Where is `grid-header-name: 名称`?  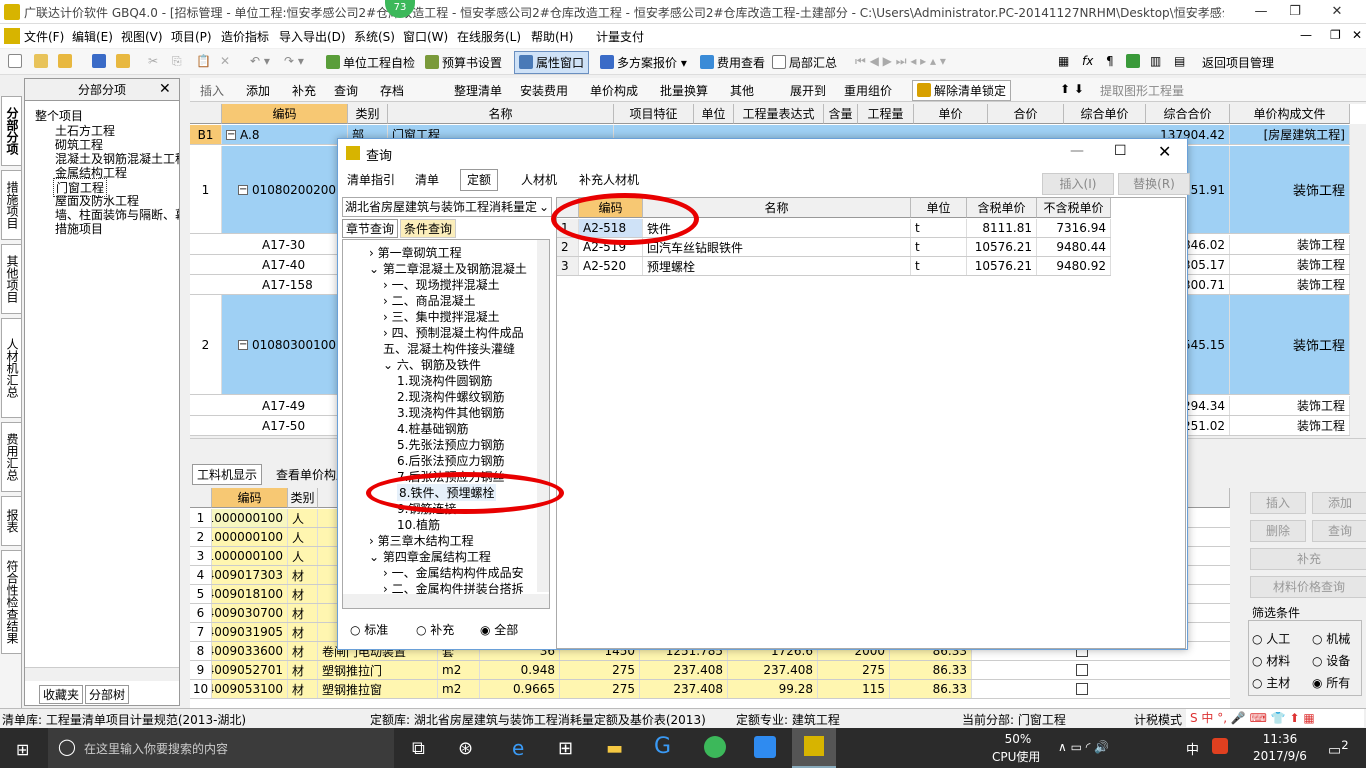
grid-header-name: 名称 is located at coordinates (501, 114).